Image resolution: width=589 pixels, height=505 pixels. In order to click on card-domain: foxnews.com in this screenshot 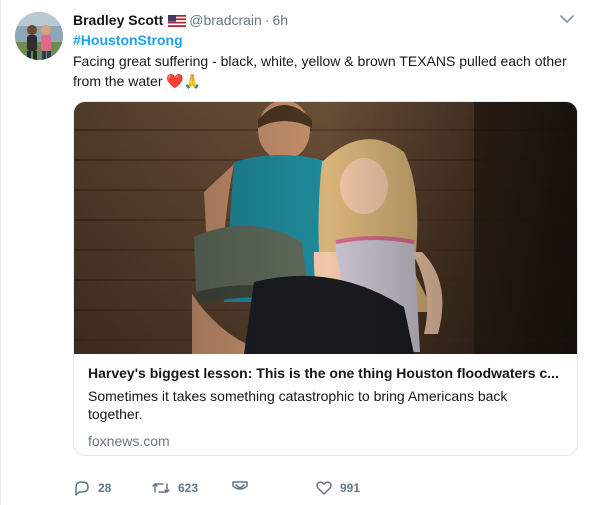, I will do `click(129, 441)`.